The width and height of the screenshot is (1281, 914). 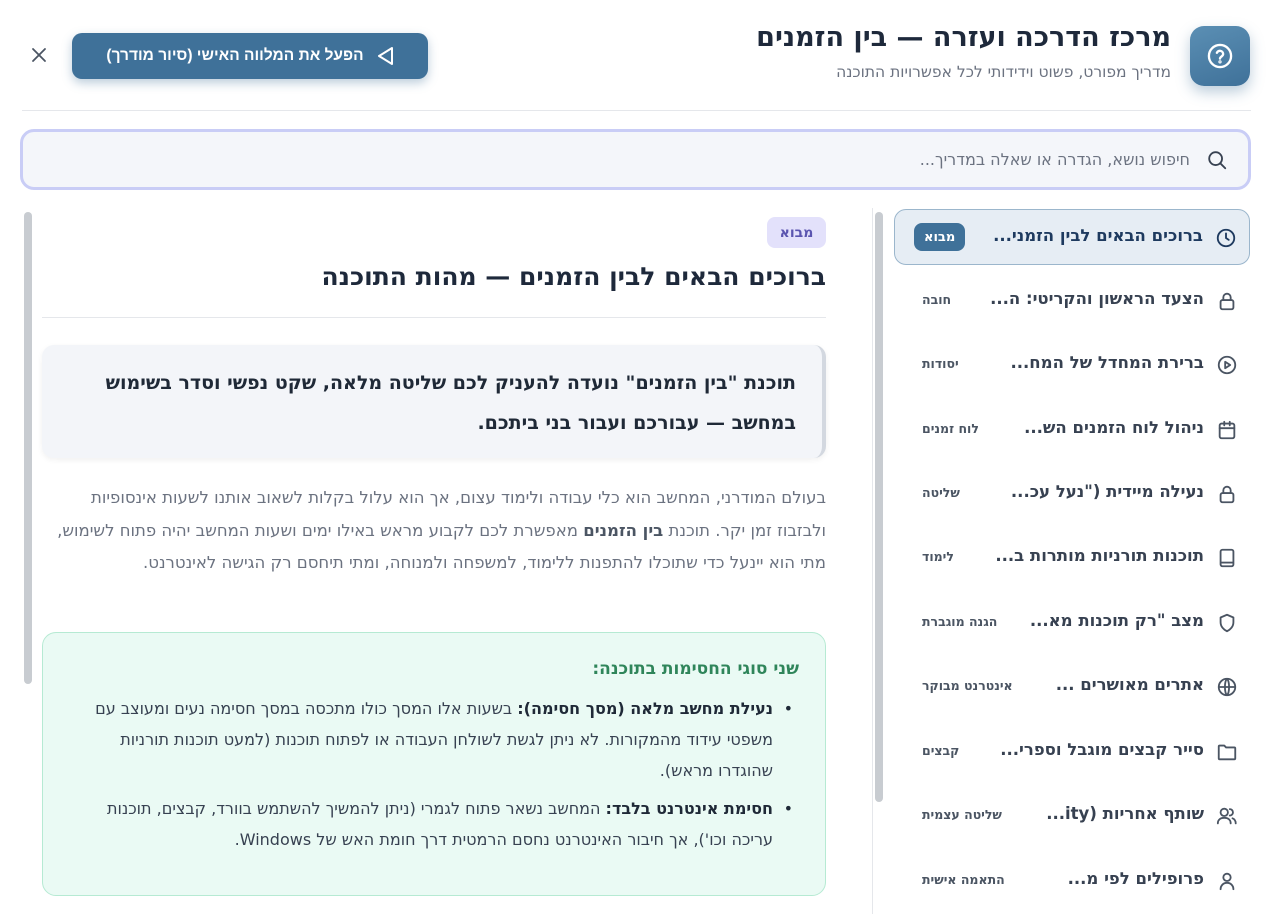 What do you see at coordinates (1227, 816) in the screenshot?
I see `users-icon` at bounding box center [1227, 816].